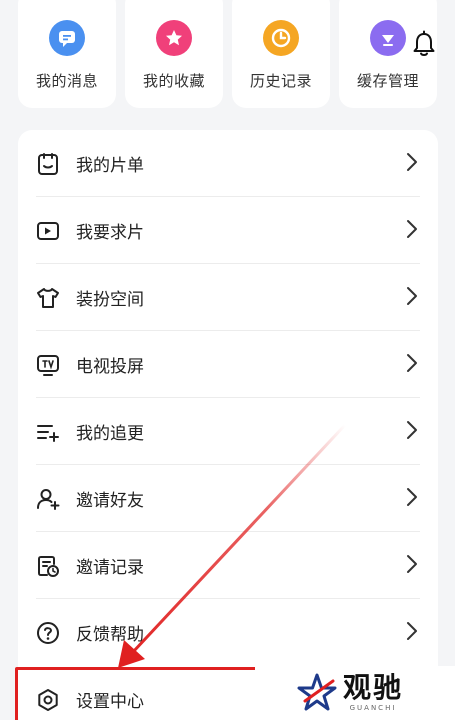  I want to click on tile-history: 历史记录, so click(281, 54).